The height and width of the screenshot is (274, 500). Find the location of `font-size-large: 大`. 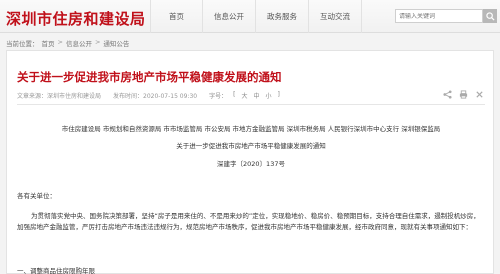

font-size-large: 大 is located at coordinates (244, 95).